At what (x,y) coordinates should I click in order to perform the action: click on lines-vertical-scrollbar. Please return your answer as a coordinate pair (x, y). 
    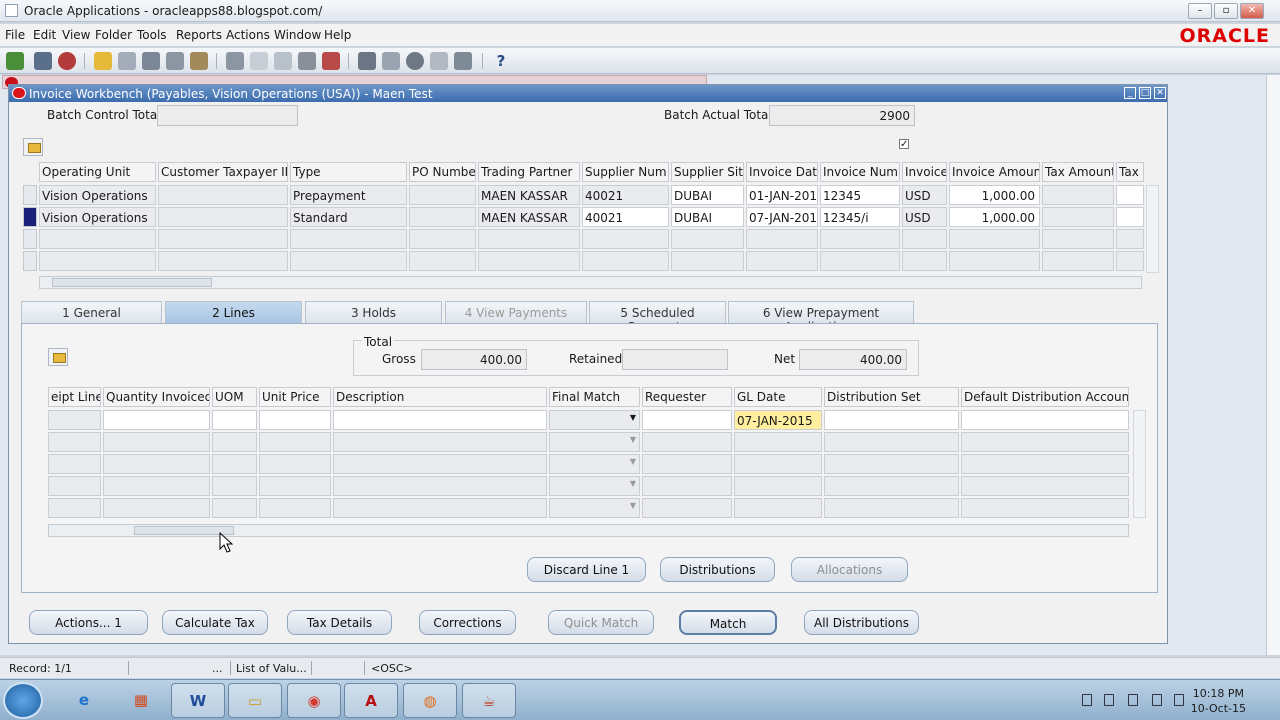
    Looking at the image, I should click on (1139, 464).